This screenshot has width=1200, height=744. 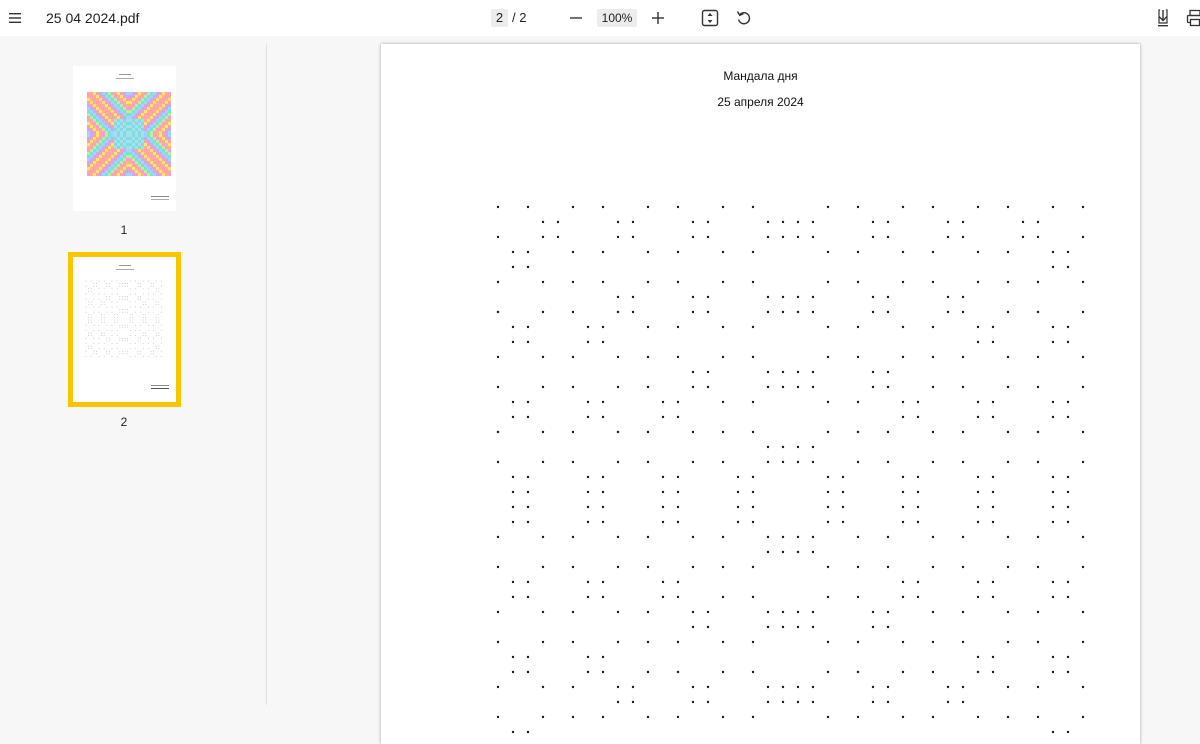 I want to click on download-icon, so click(x=1163, y=18).